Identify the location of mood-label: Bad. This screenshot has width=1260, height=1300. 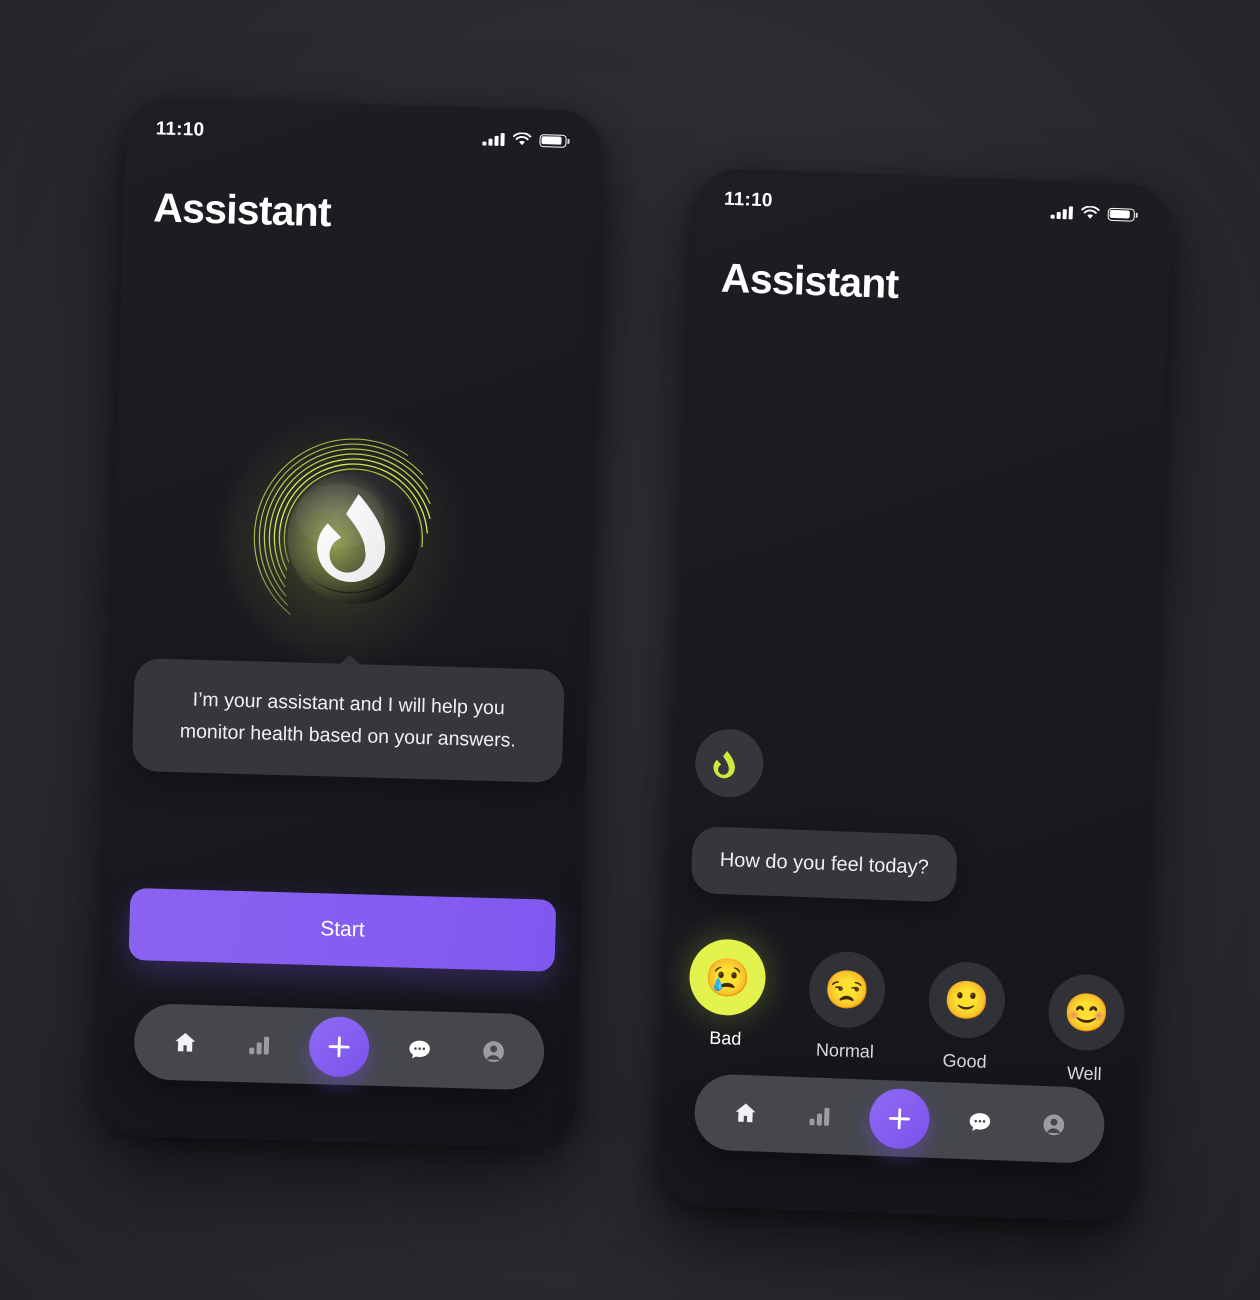
(725, 1038).